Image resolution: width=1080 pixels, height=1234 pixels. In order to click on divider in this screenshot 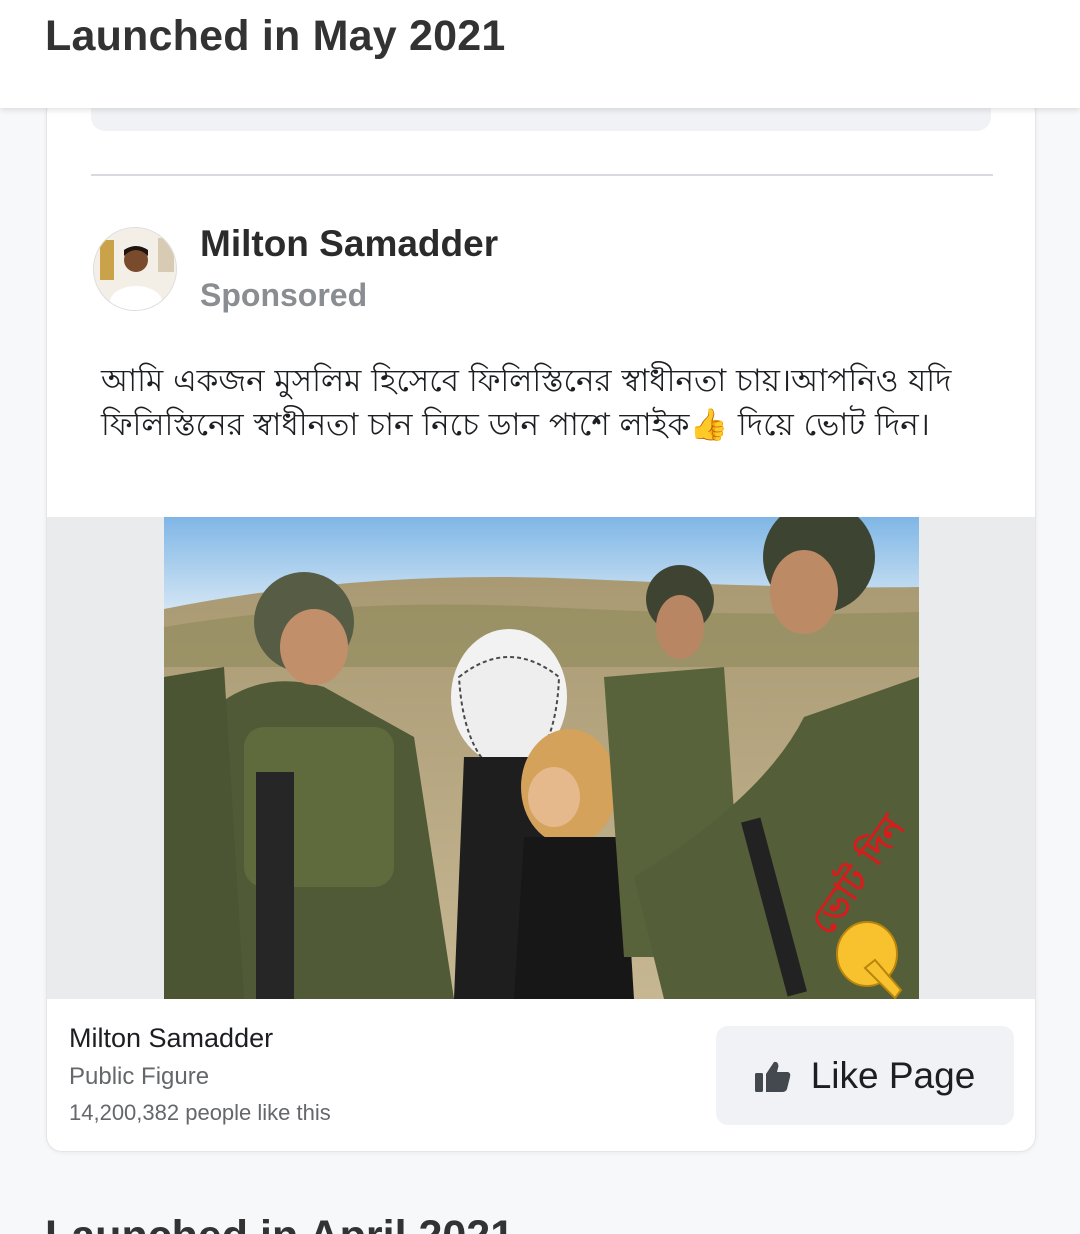, I will do `click(542, 175)`.